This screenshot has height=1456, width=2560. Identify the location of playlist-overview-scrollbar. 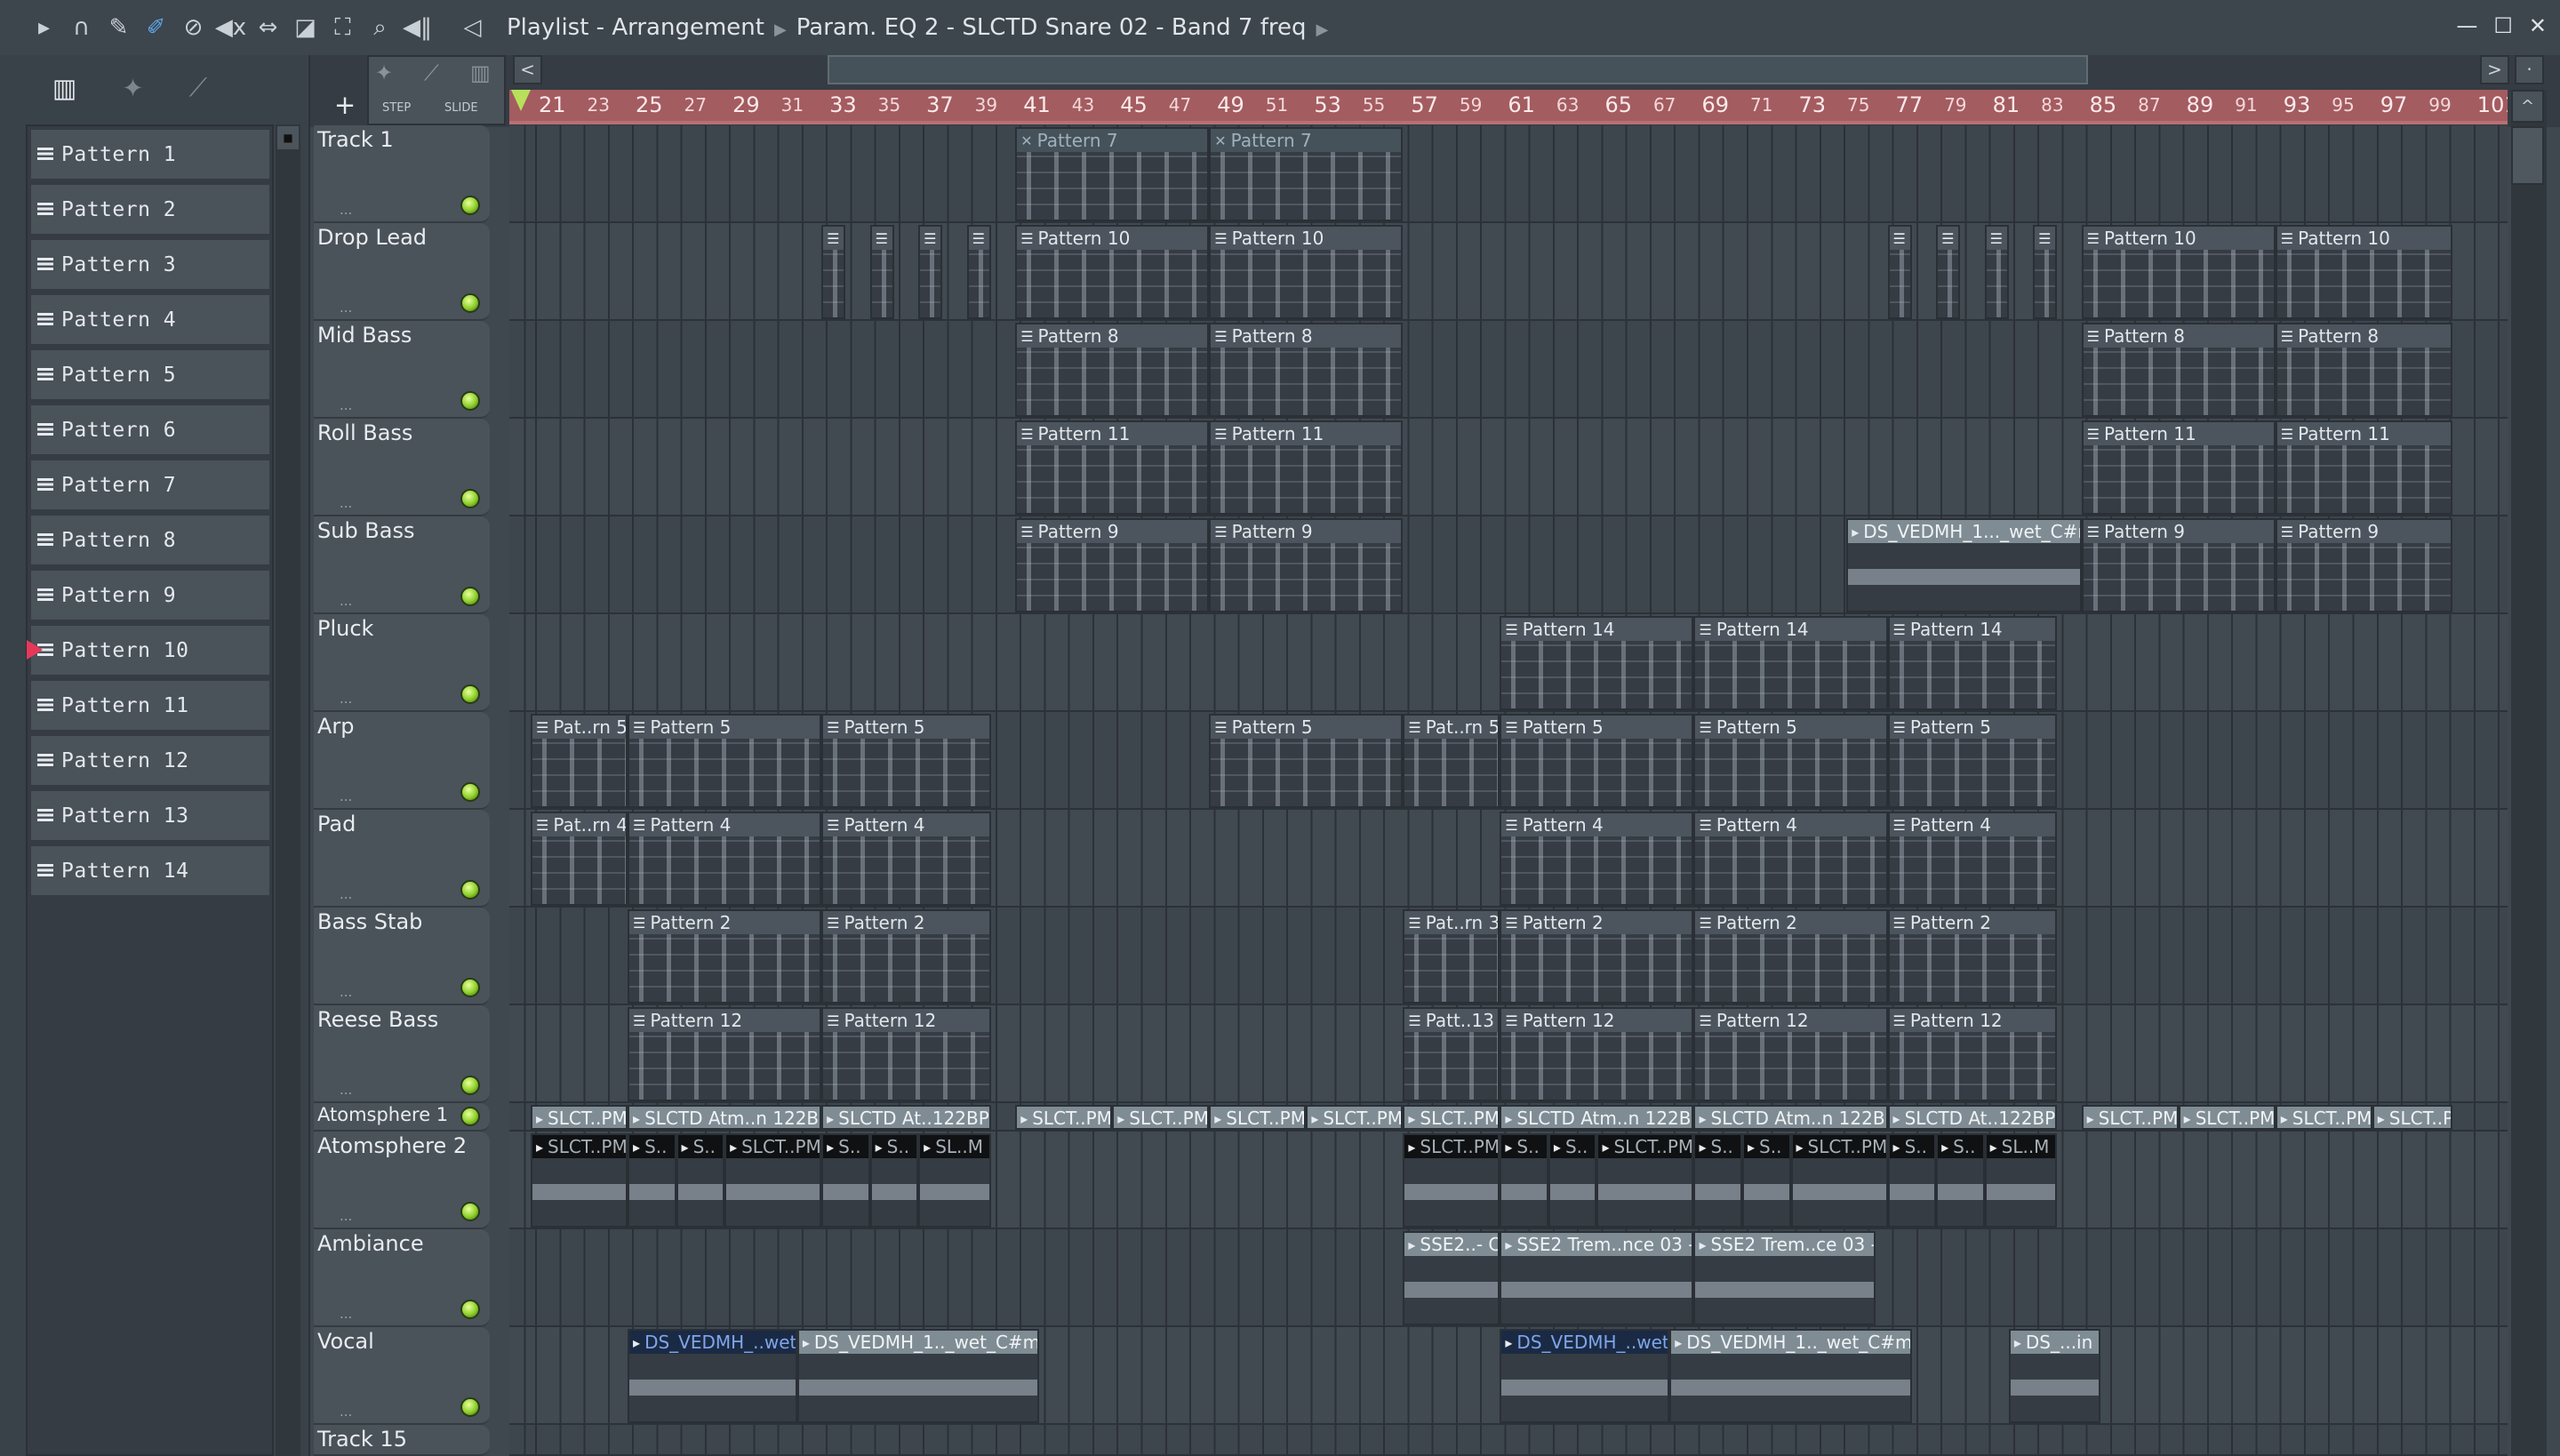
(1458, 69).